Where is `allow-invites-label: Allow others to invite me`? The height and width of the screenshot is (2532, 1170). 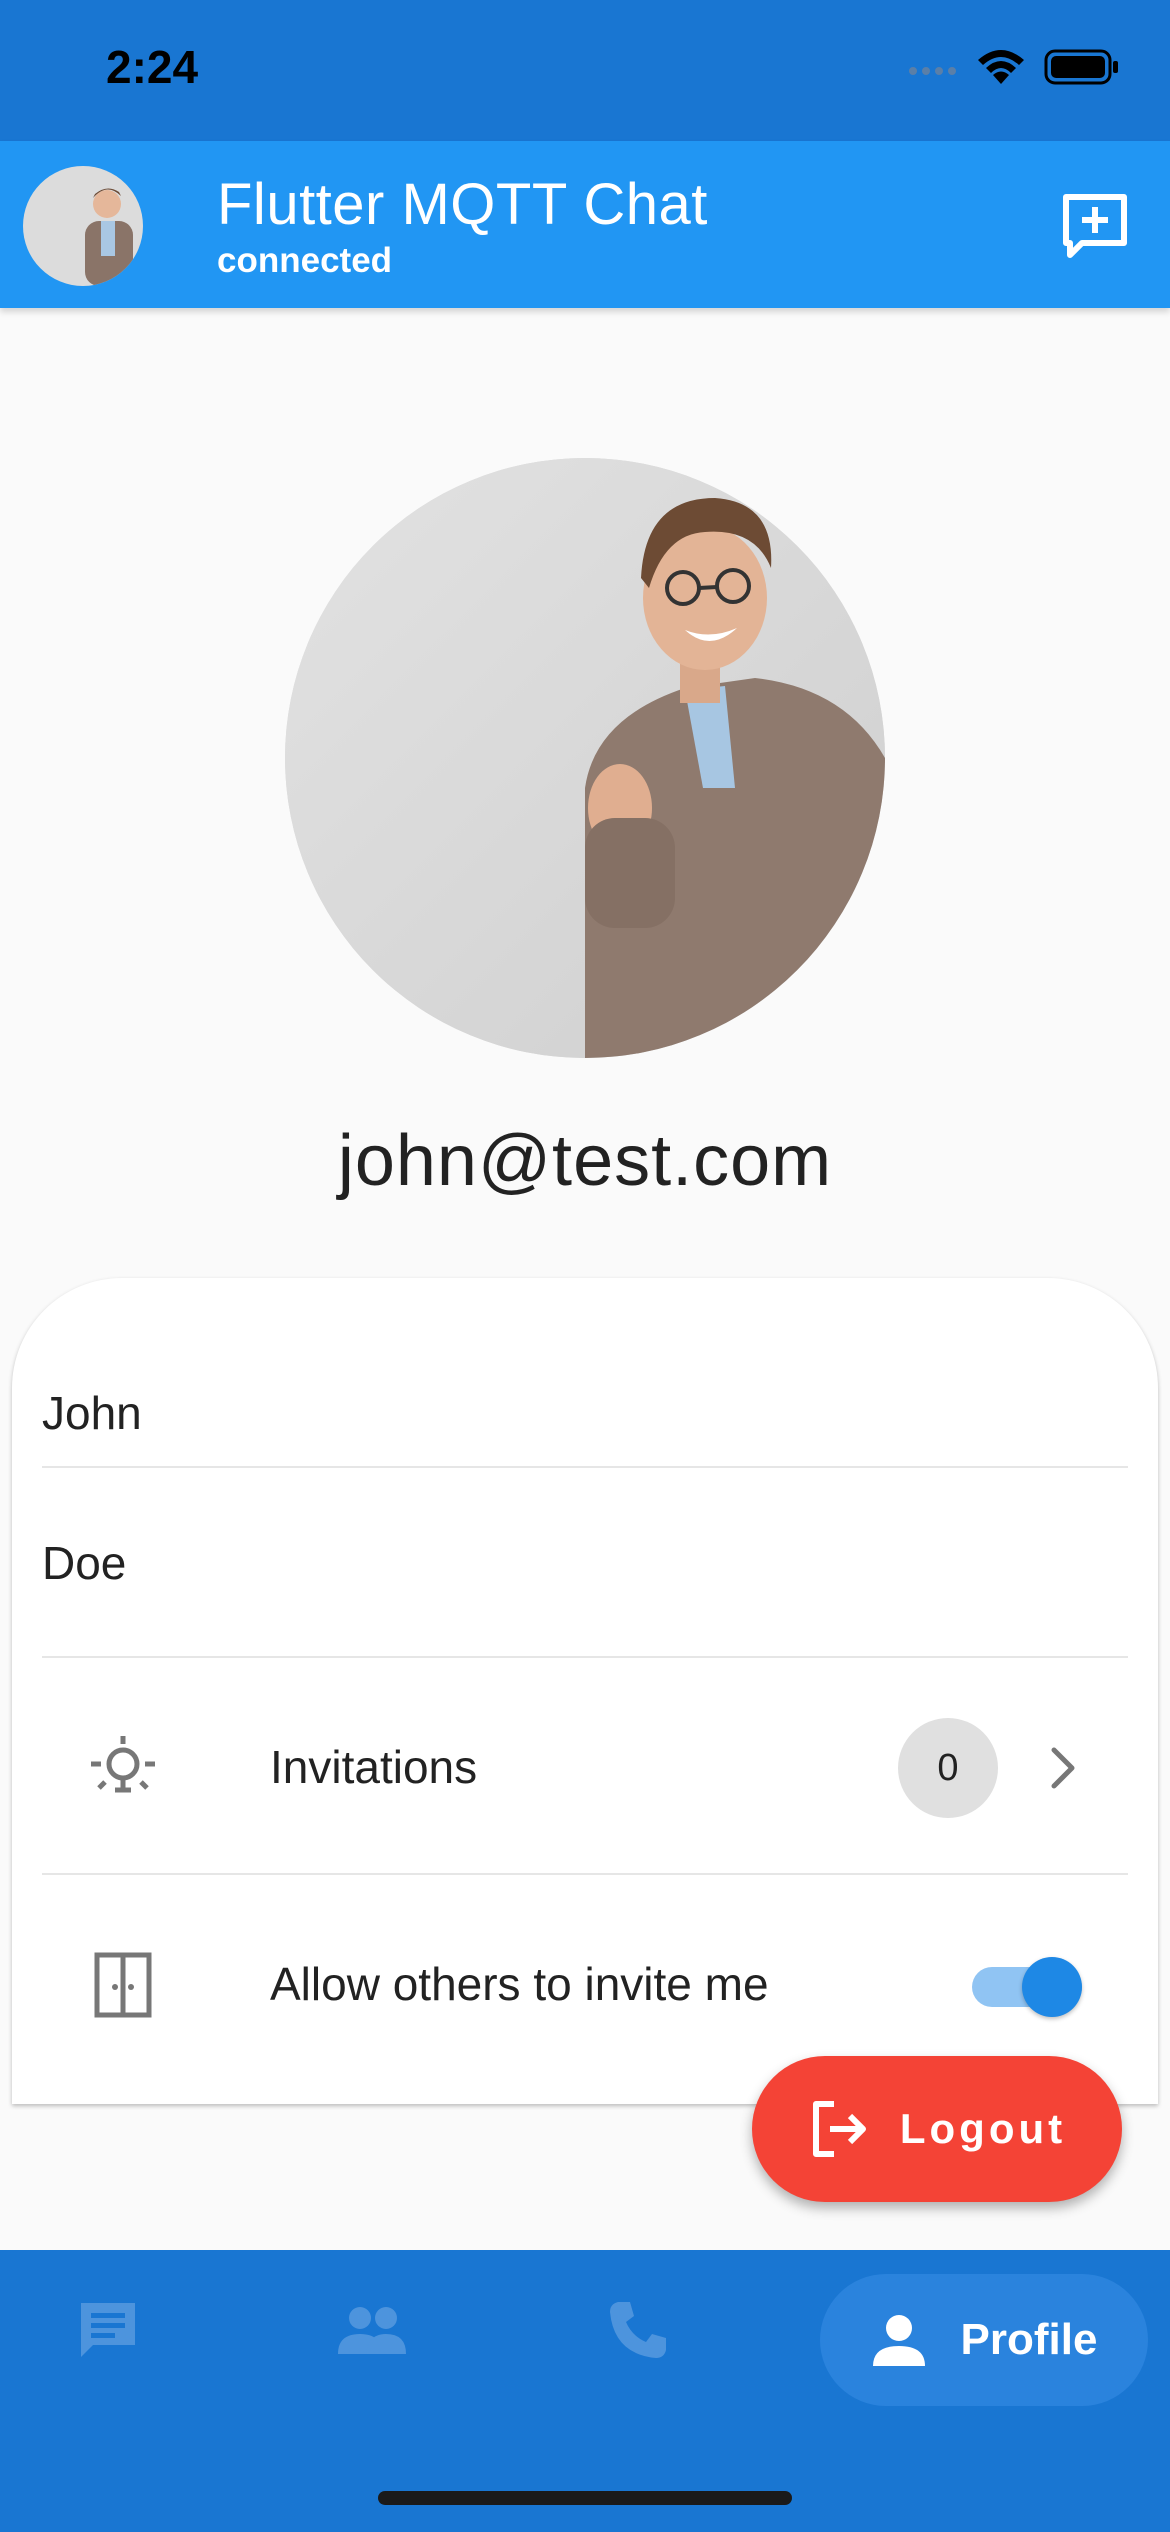 allow-invites-label: Allow others to invite me is located at coordinates (519, 1984).